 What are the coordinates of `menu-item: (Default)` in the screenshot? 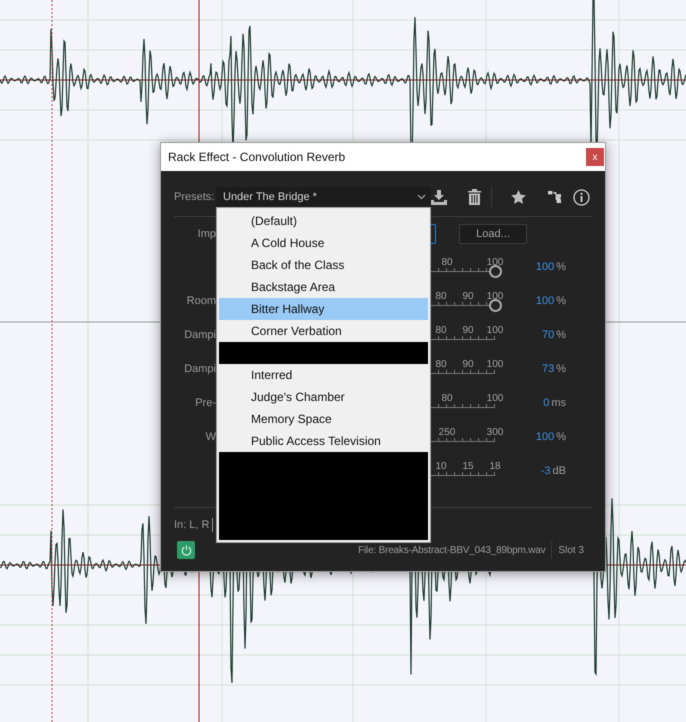 It's located at (323, 221).